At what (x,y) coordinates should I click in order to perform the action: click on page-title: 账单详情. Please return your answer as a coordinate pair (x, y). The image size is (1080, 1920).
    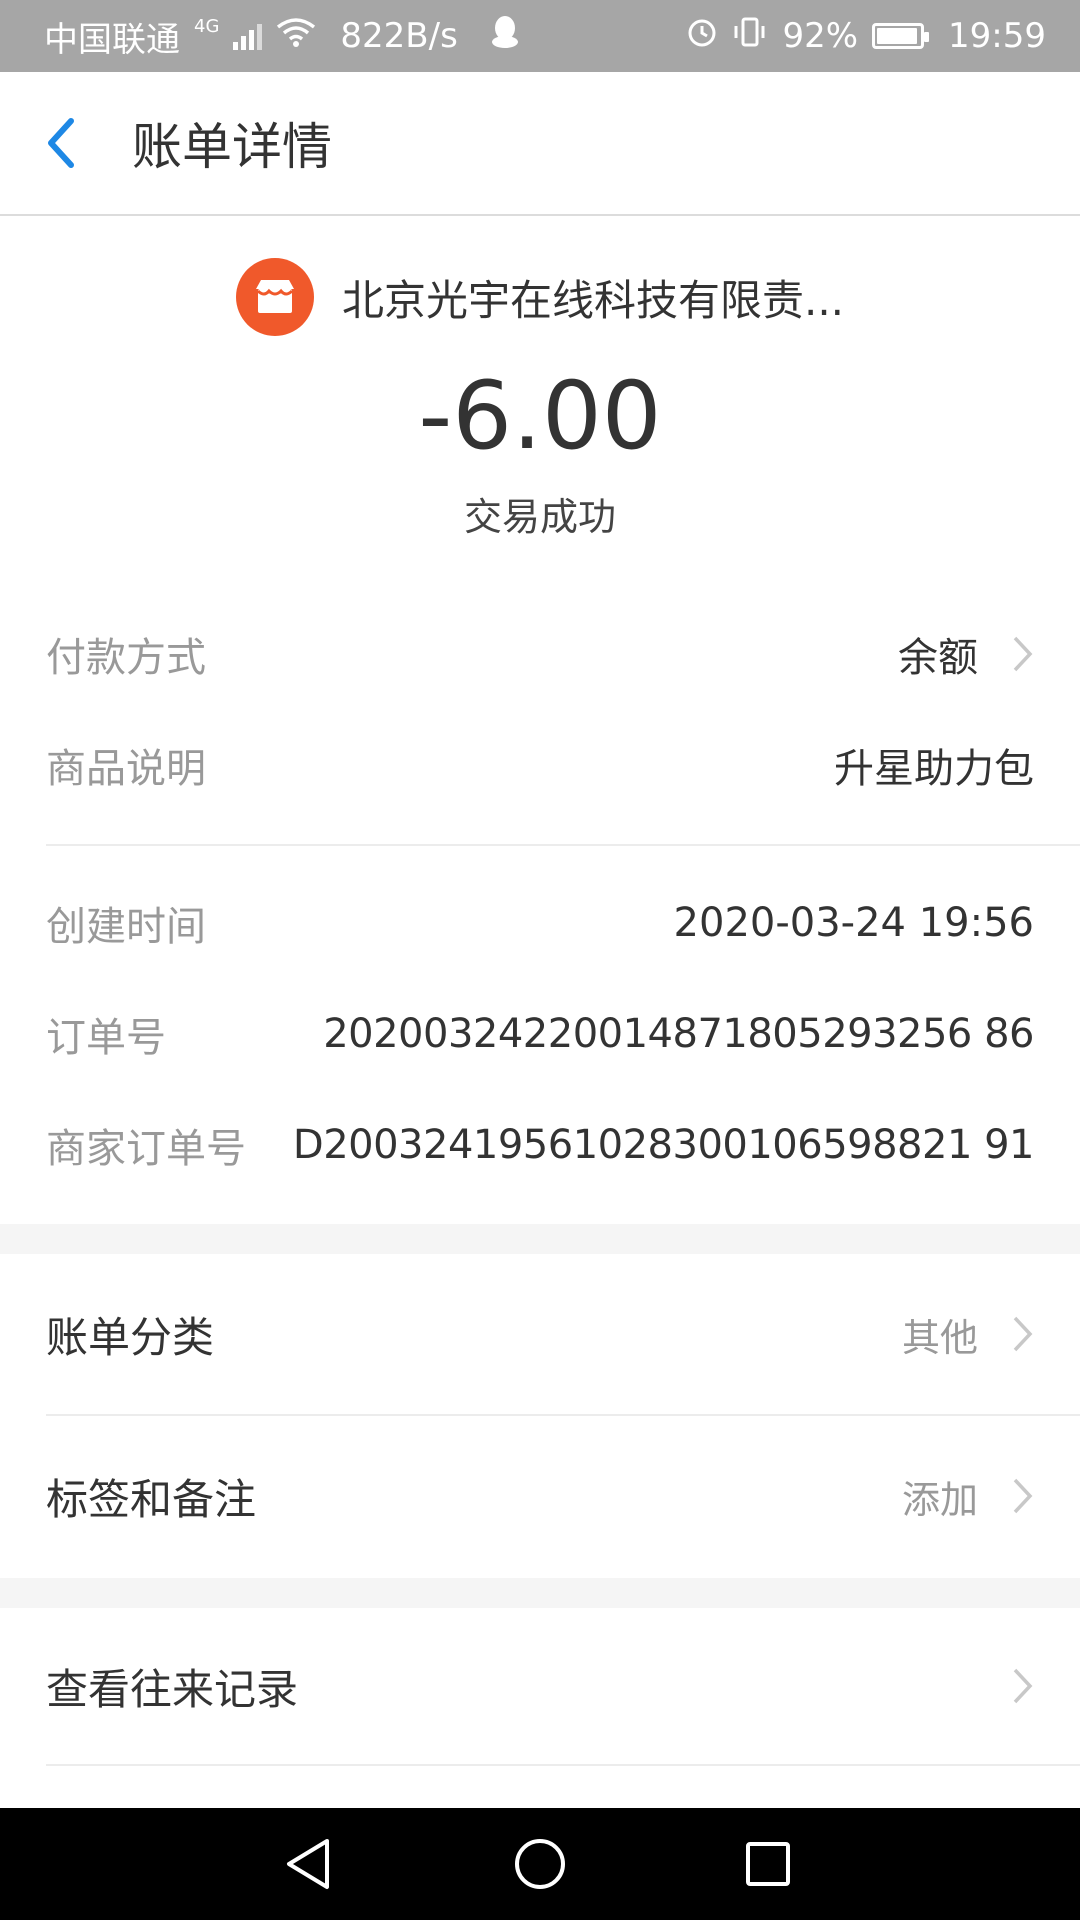
    Looking at the image, I should click on (232, 147).